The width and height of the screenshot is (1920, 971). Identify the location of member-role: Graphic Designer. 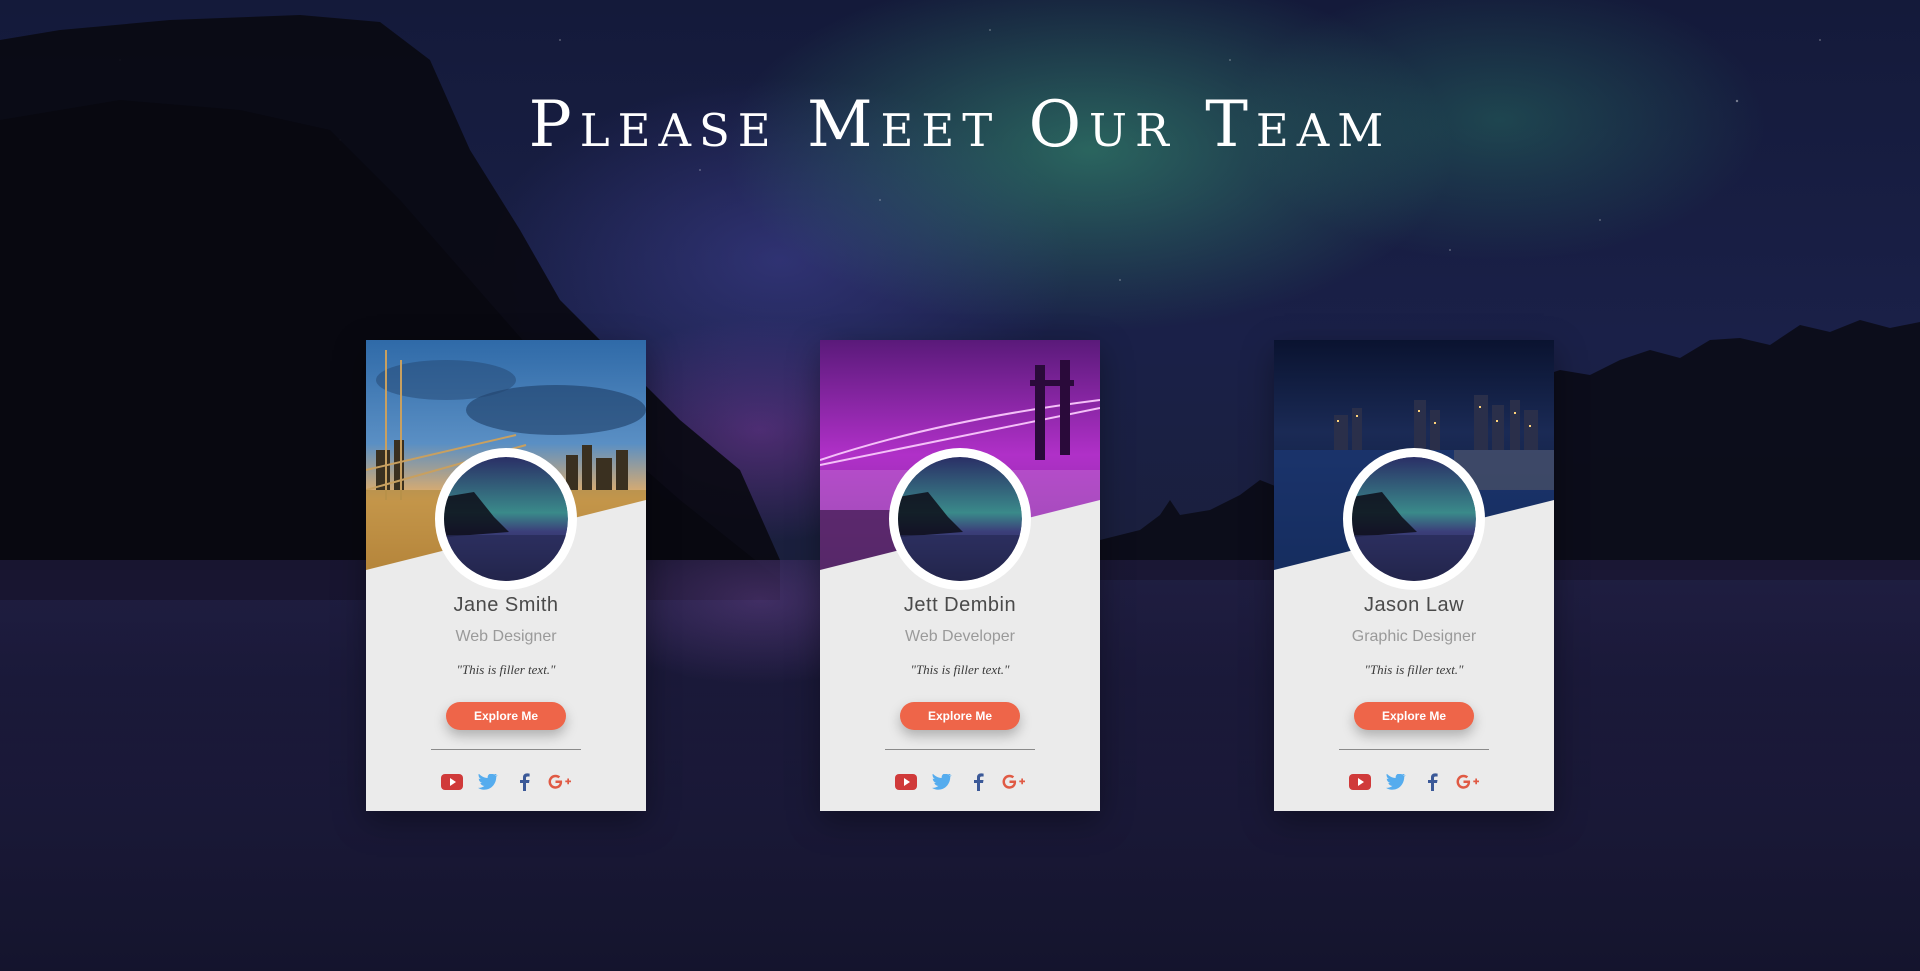
(1414, 636).